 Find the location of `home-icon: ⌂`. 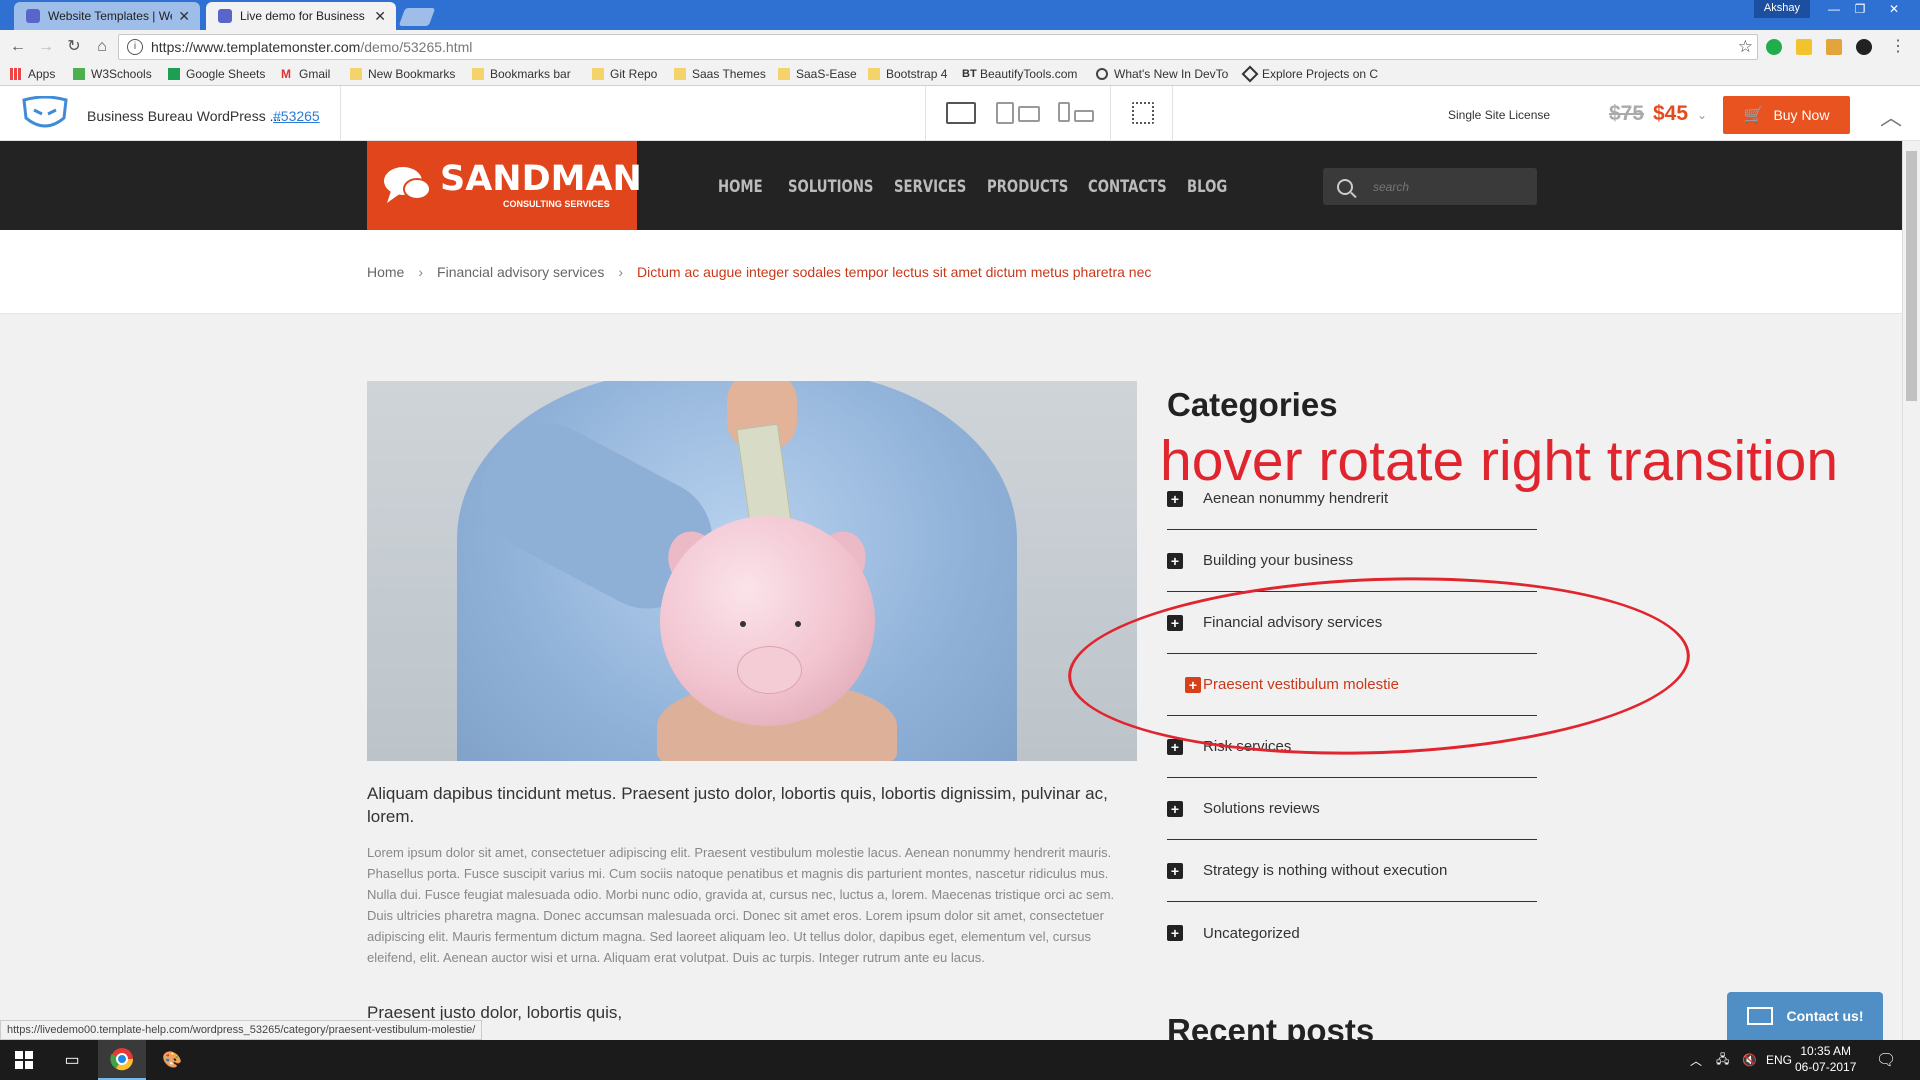

home-icon: ⌂ is located at coordinates (102, 47).